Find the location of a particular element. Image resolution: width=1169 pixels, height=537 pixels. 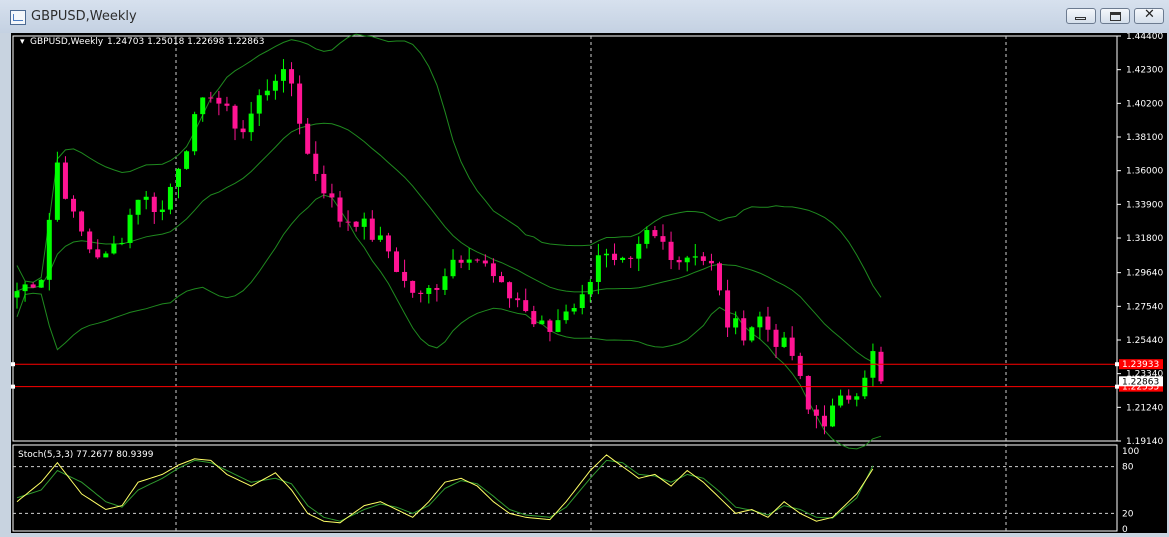

stoch-axis-label: 80 is located at coordinates (1128, 468).